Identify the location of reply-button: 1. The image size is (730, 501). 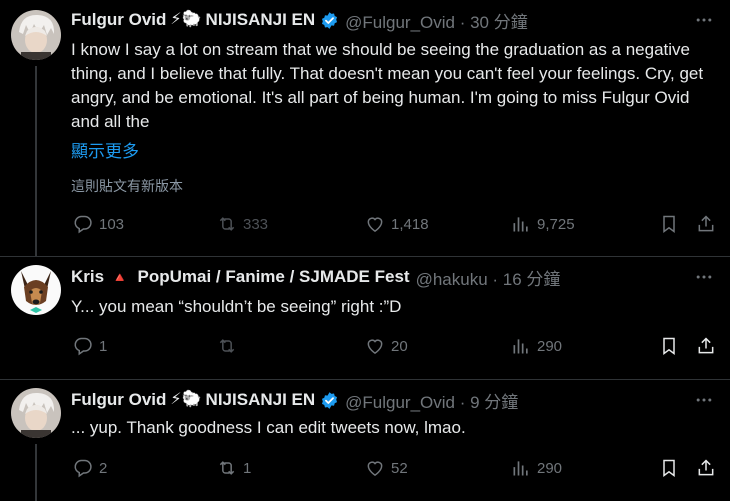
(90, 346).